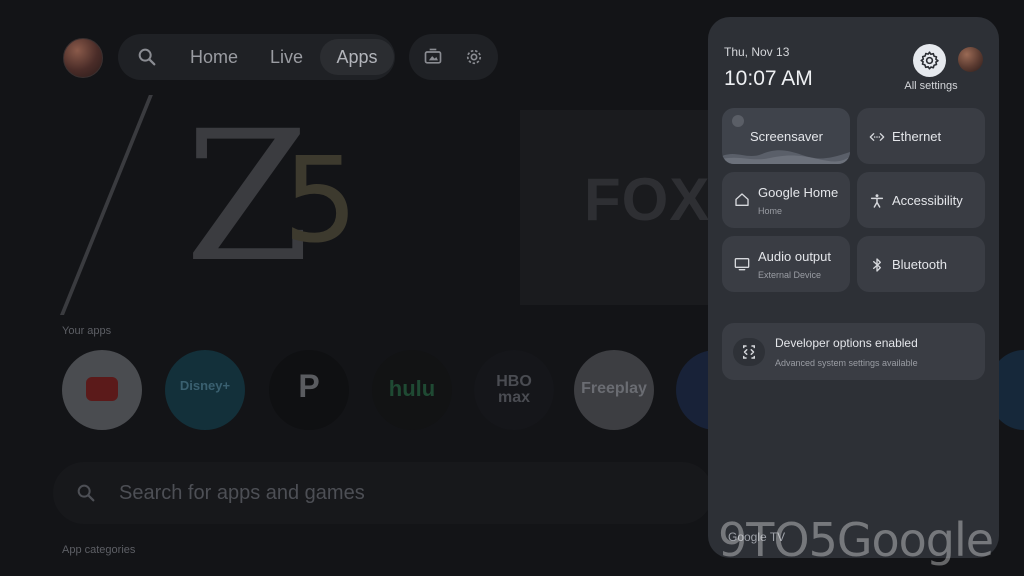 This screenshot has width=1024, height=576. What do you see at coordinates (742, 199) in the screenshot?
I see `home-icon` at bounding box center [742, 199].